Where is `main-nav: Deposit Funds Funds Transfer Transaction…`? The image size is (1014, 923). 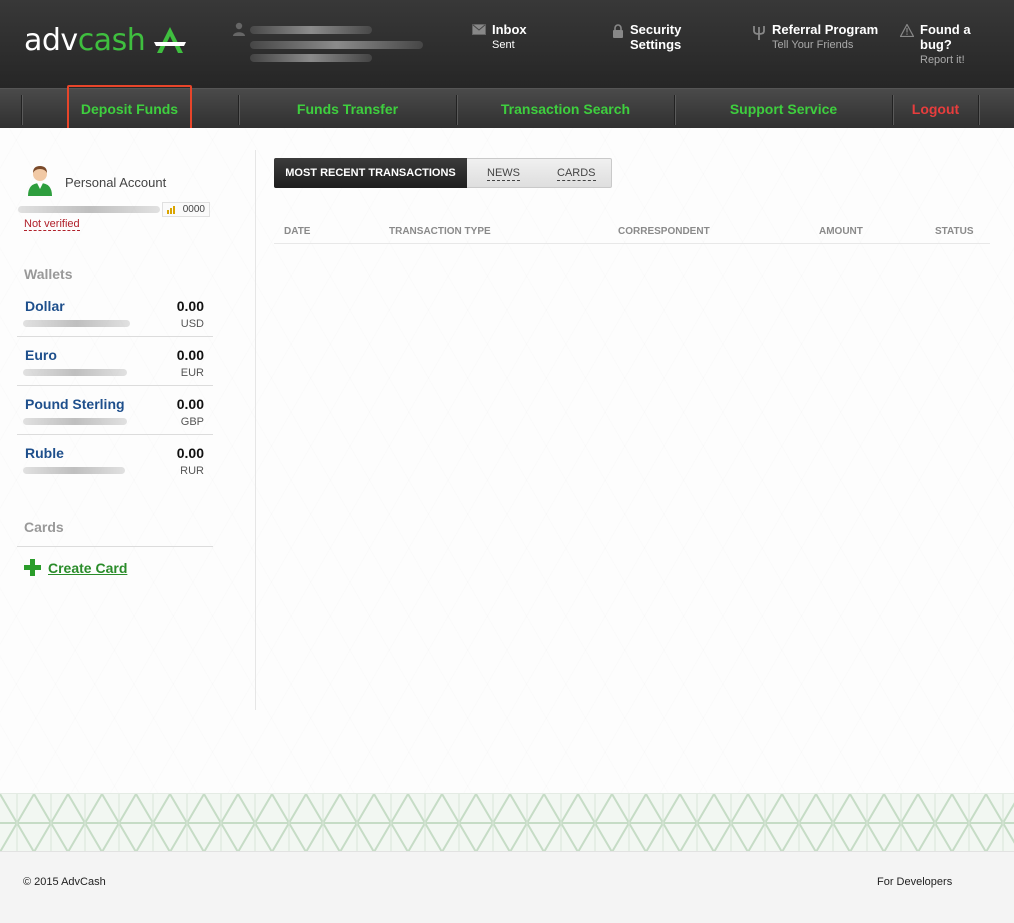 main-nav: Deposit Funds Funds Transfer Transaction… is located at coordinates (507, 108).